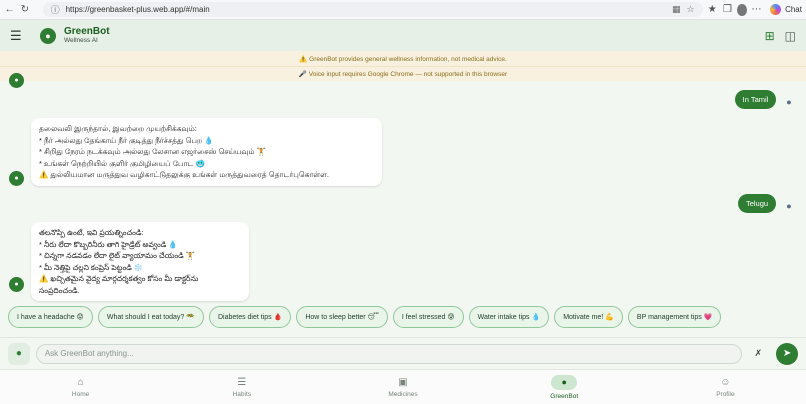  Describe the element at coordinates (727, 10) in the screenshot. I see `extensions-icon: ❒` at that location.